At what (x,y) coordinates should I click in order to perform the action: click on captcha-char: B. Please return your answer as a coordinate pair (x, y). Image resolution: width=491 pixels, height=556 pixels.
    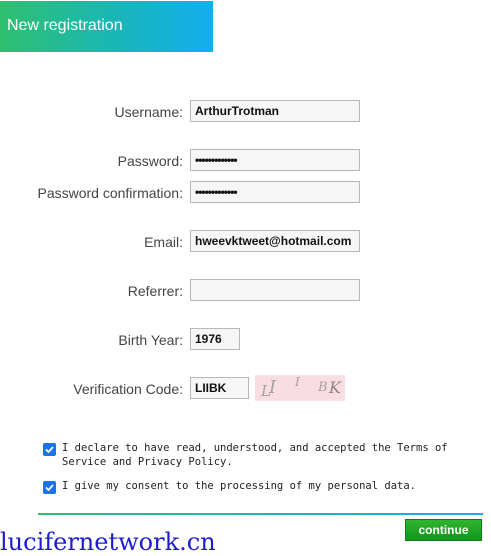
    Looking at the image, I should click on (323, 387).